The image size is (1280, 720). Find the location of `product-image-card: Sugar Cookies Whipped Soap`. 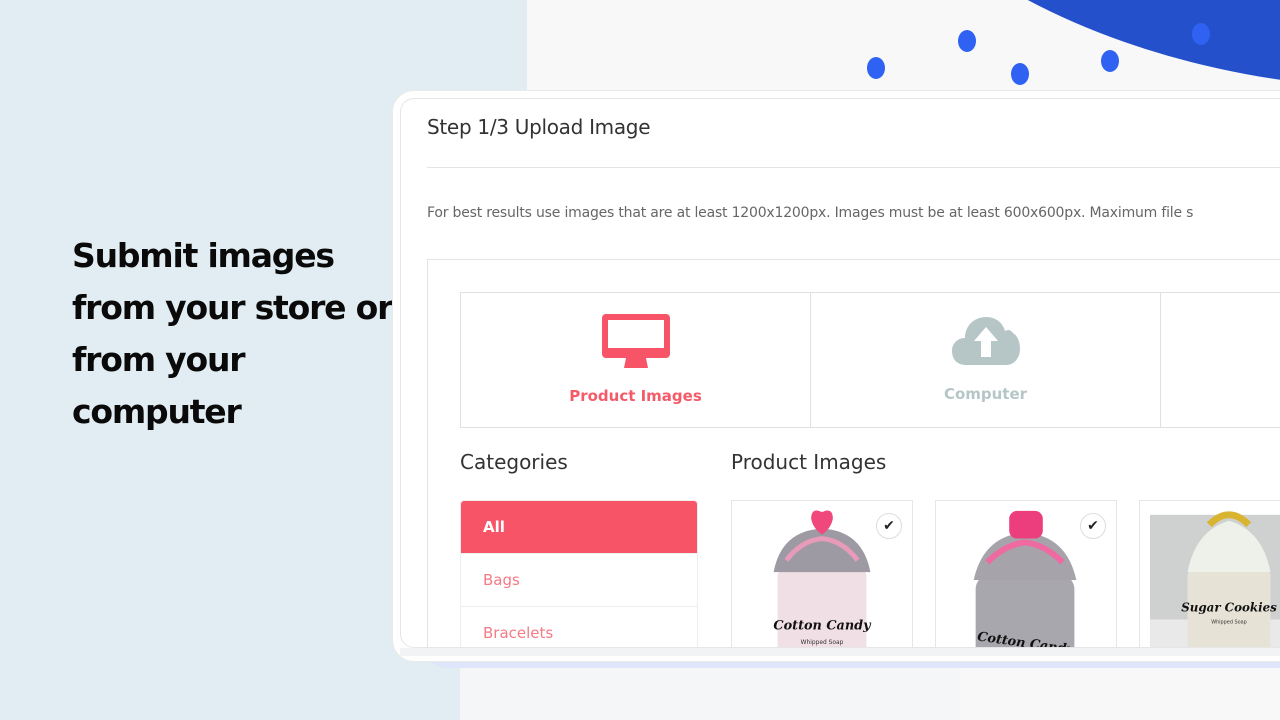

product-image-card: Sugar Cookies Whipped Soap is located at coordinates (1209, 573).